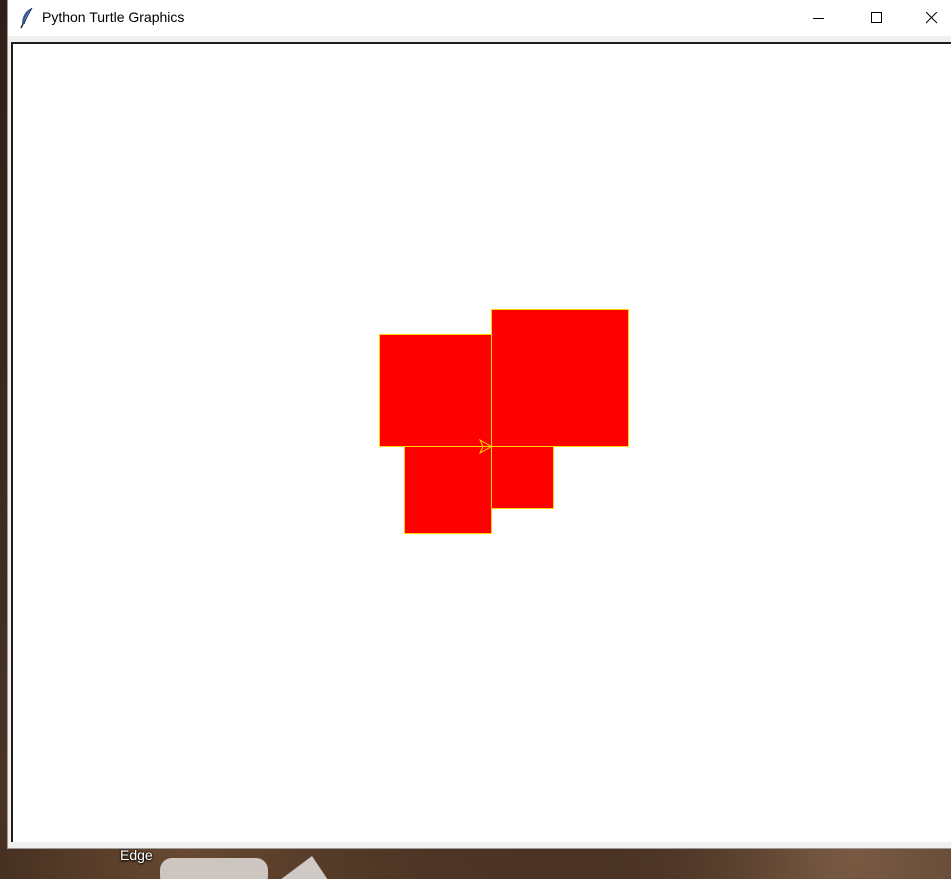  What do you see at coordinates (136, 855) in the screenshot?
I see `desktop-label-edge: Edge` at bounding box center [136, 855].